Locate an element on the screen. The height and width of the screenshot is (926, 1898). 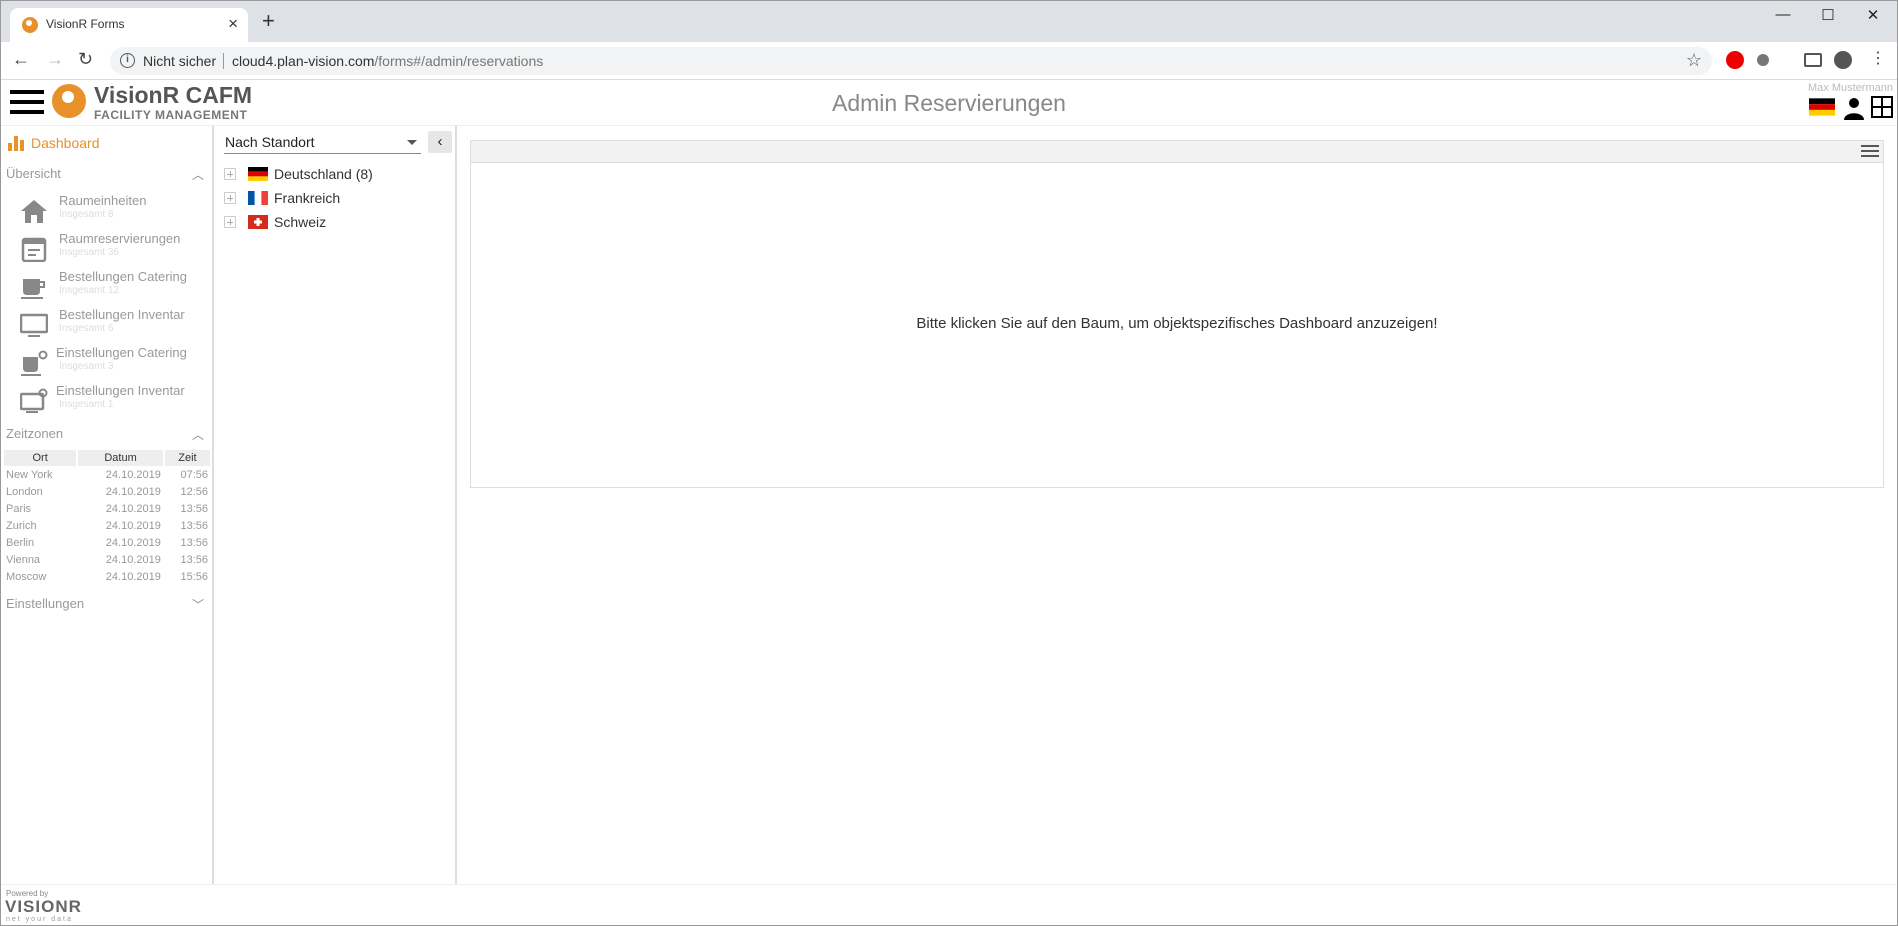
sidebar-item-label: Einstellungen Catering is located at coordinates (121, 352).